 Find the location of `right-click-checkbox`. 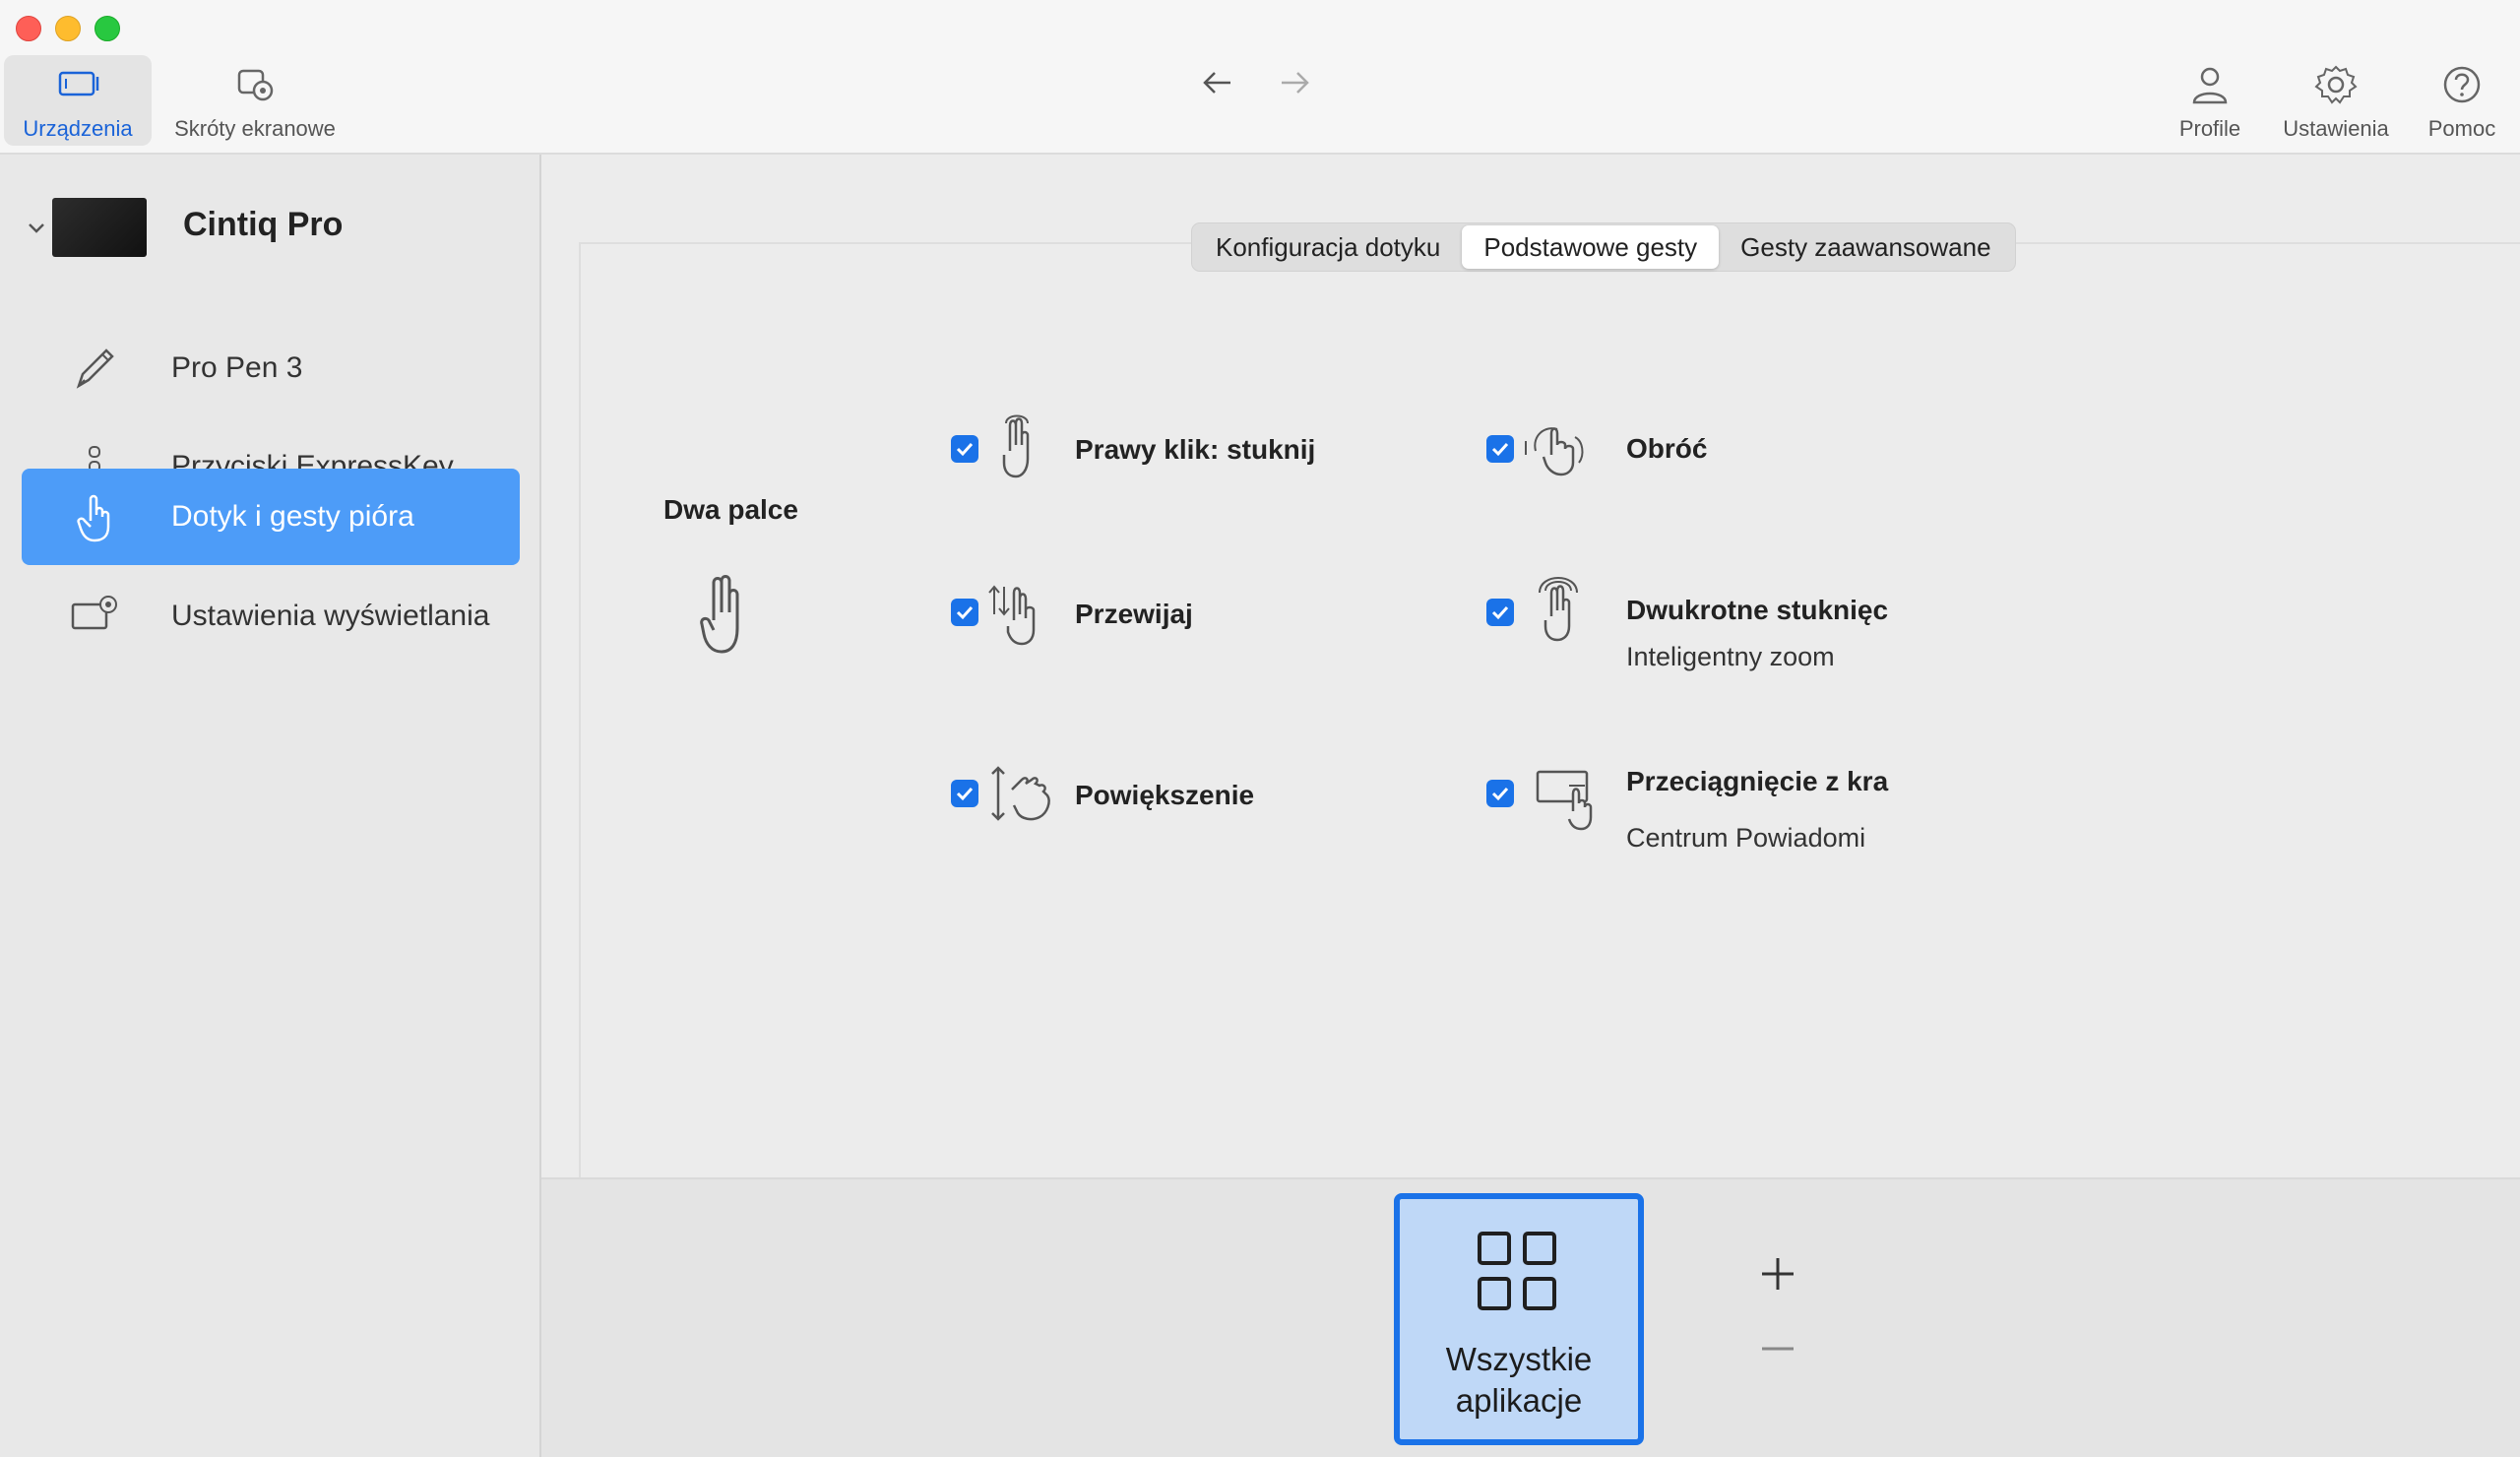

right-click-checkbox is located at coordinates (964, 449).